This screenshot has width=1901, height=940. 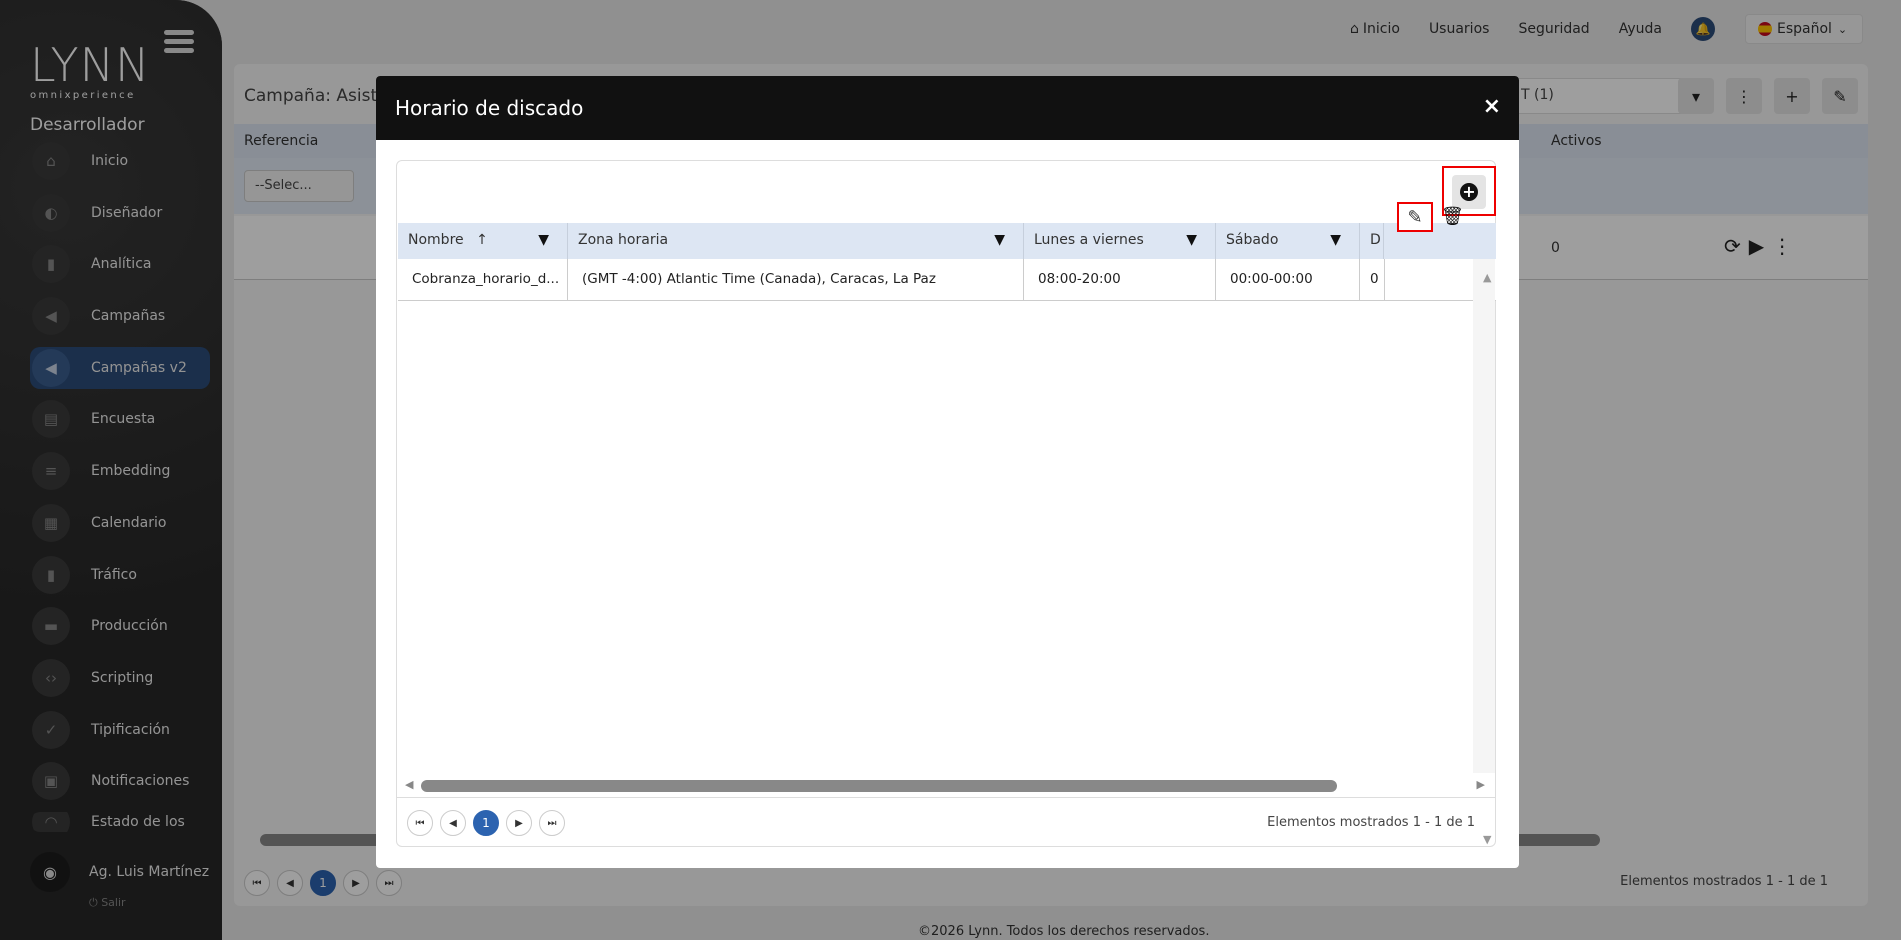 I want to click on add-schedule-button: +, so click(x=1469, y=192).